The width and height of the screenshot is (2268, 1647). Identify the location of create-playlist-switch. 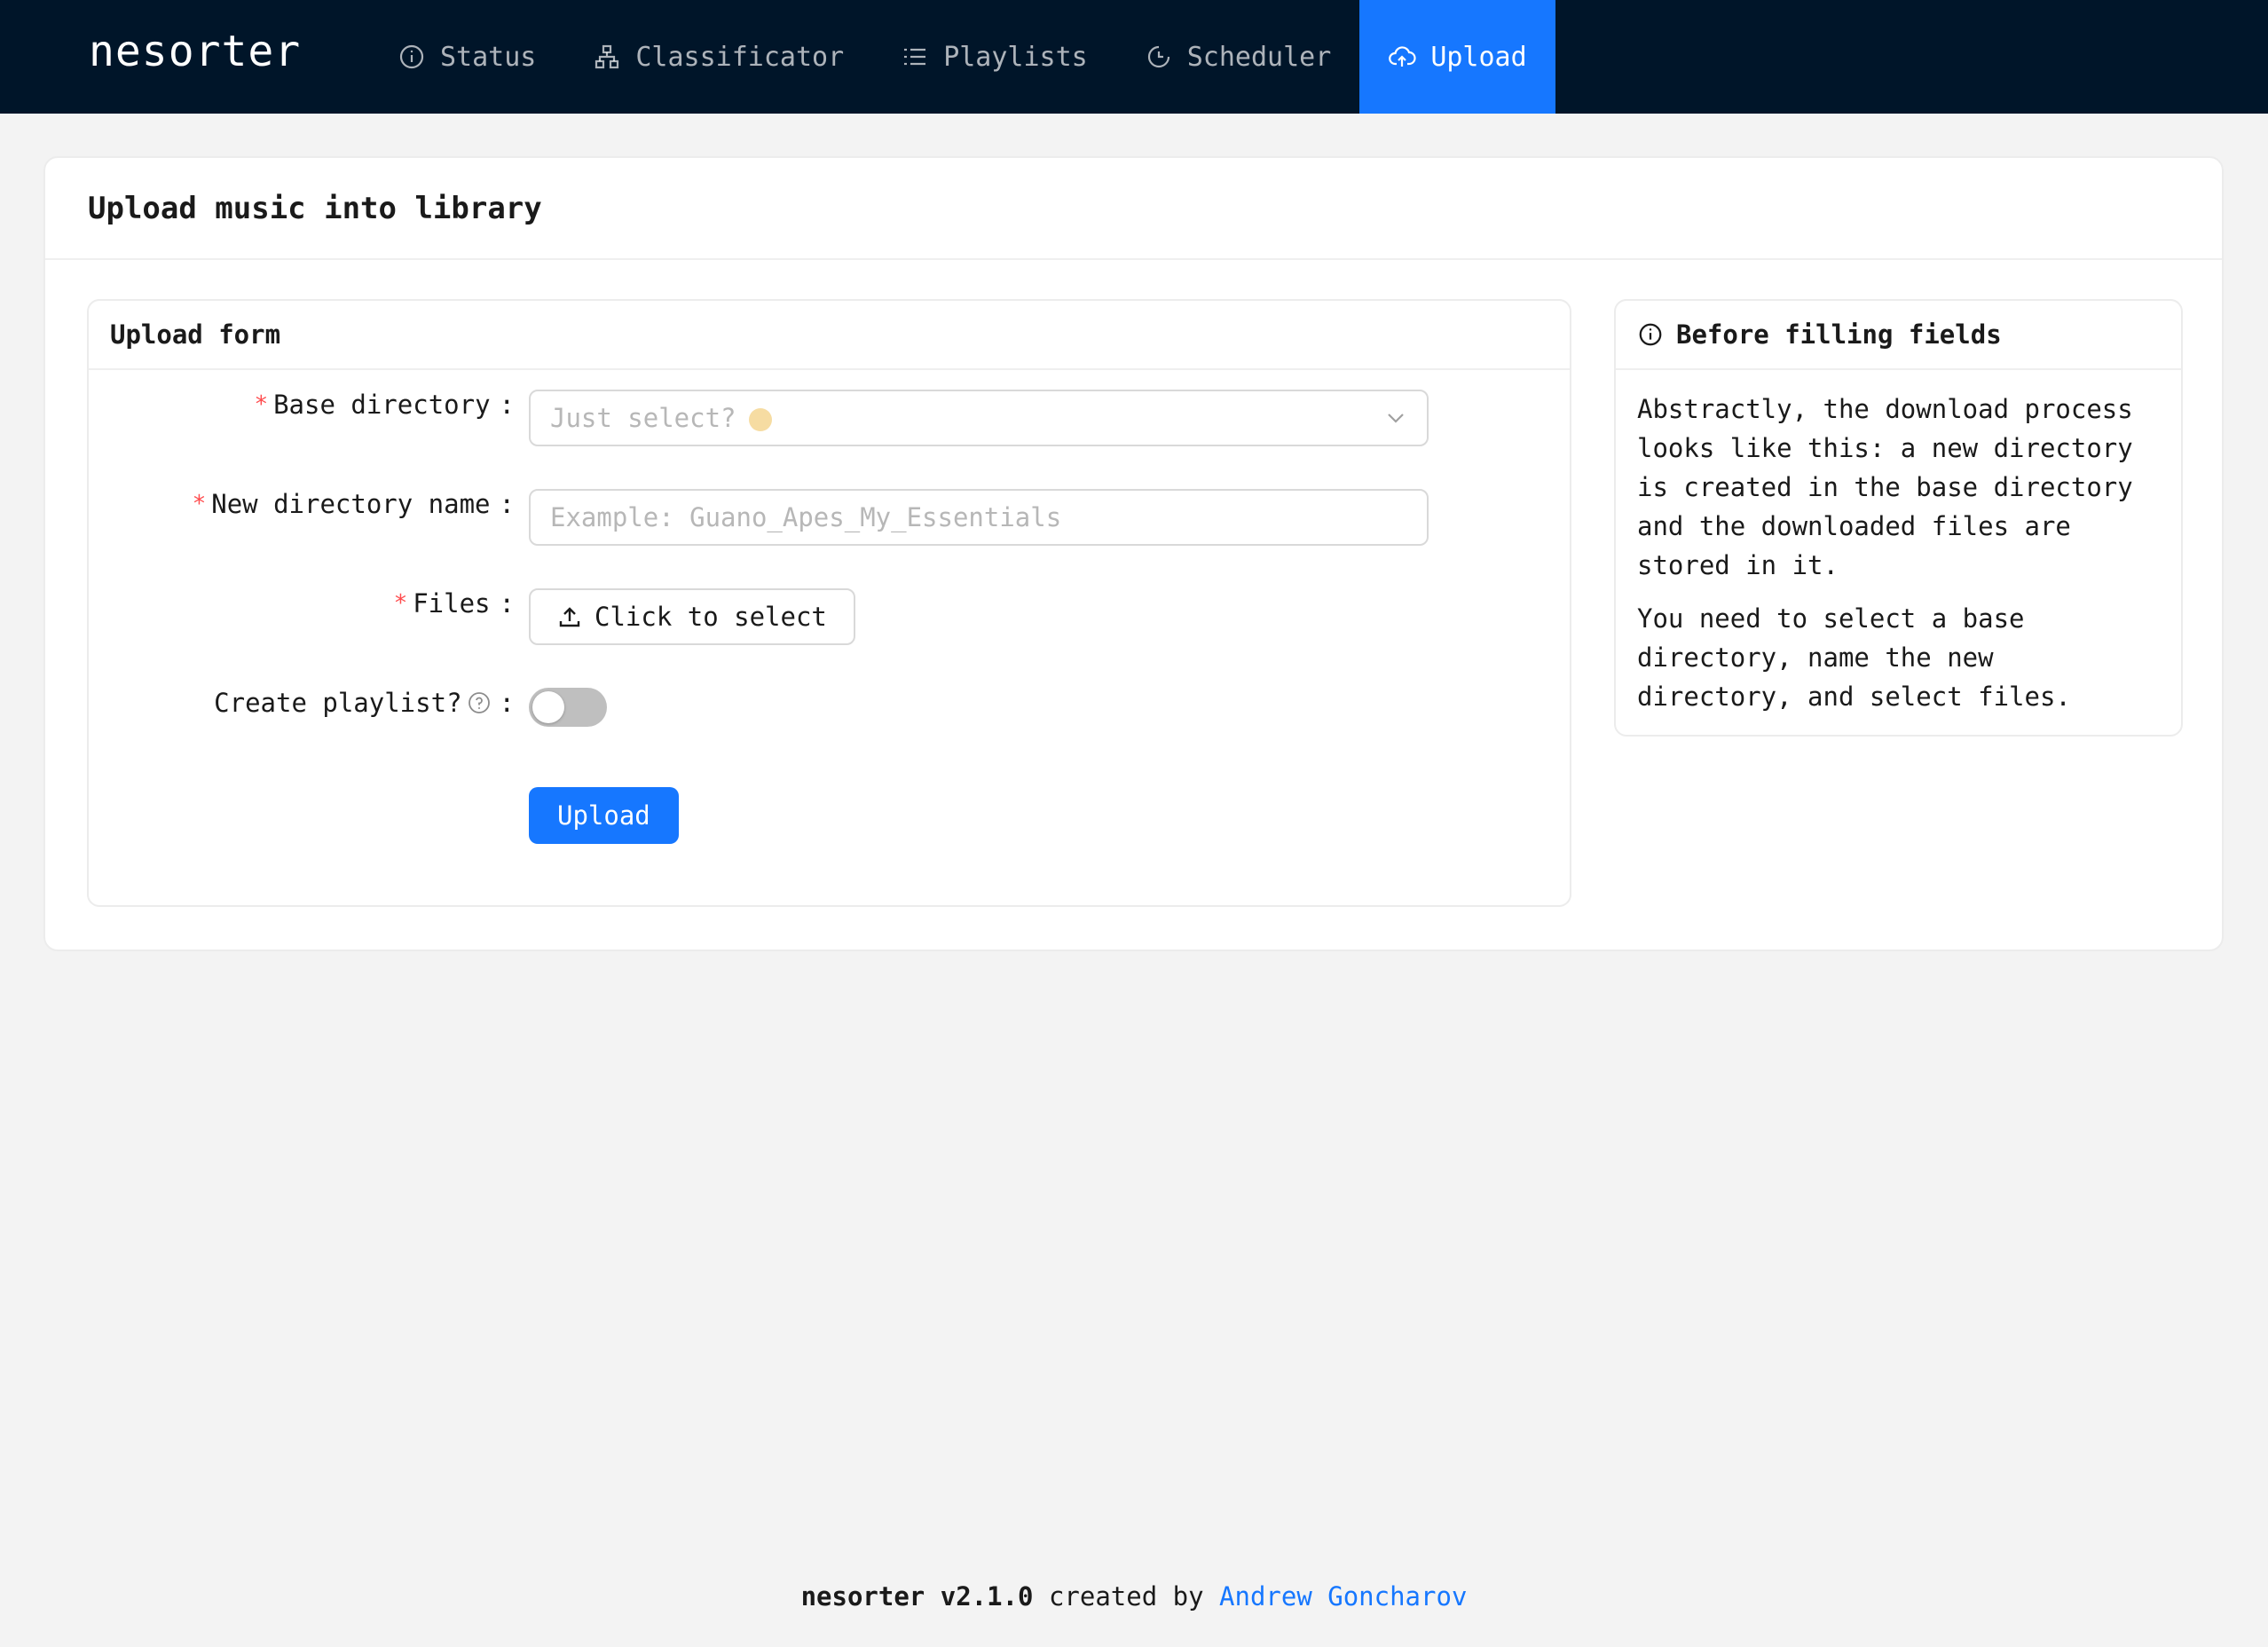
(568, 707).